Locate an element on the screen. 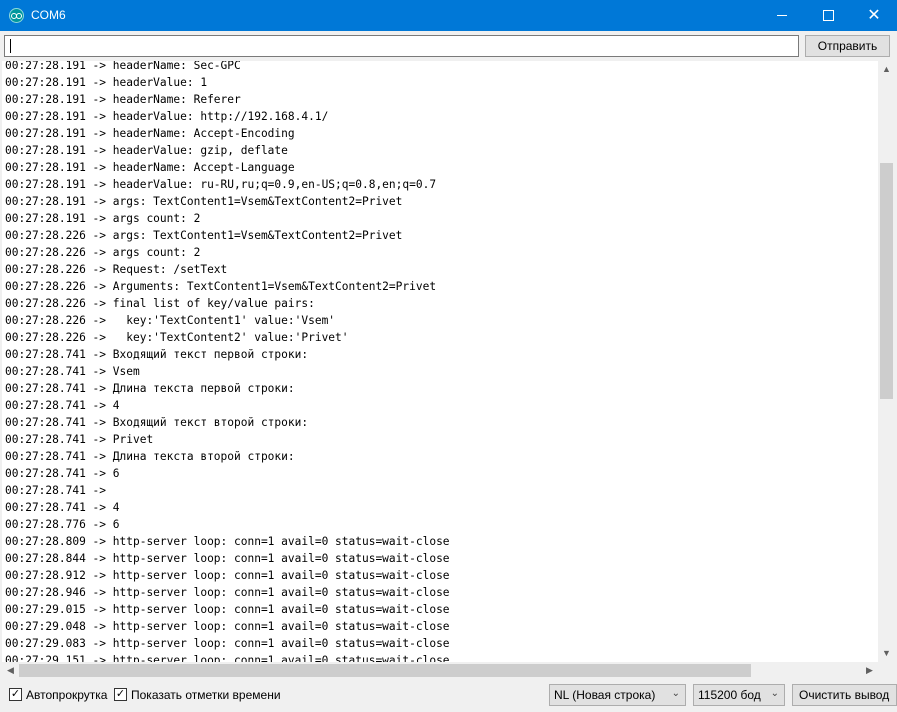 The width and height of the screenshot is (897, 712). maximize-icon is located at coordinates (828, 15).